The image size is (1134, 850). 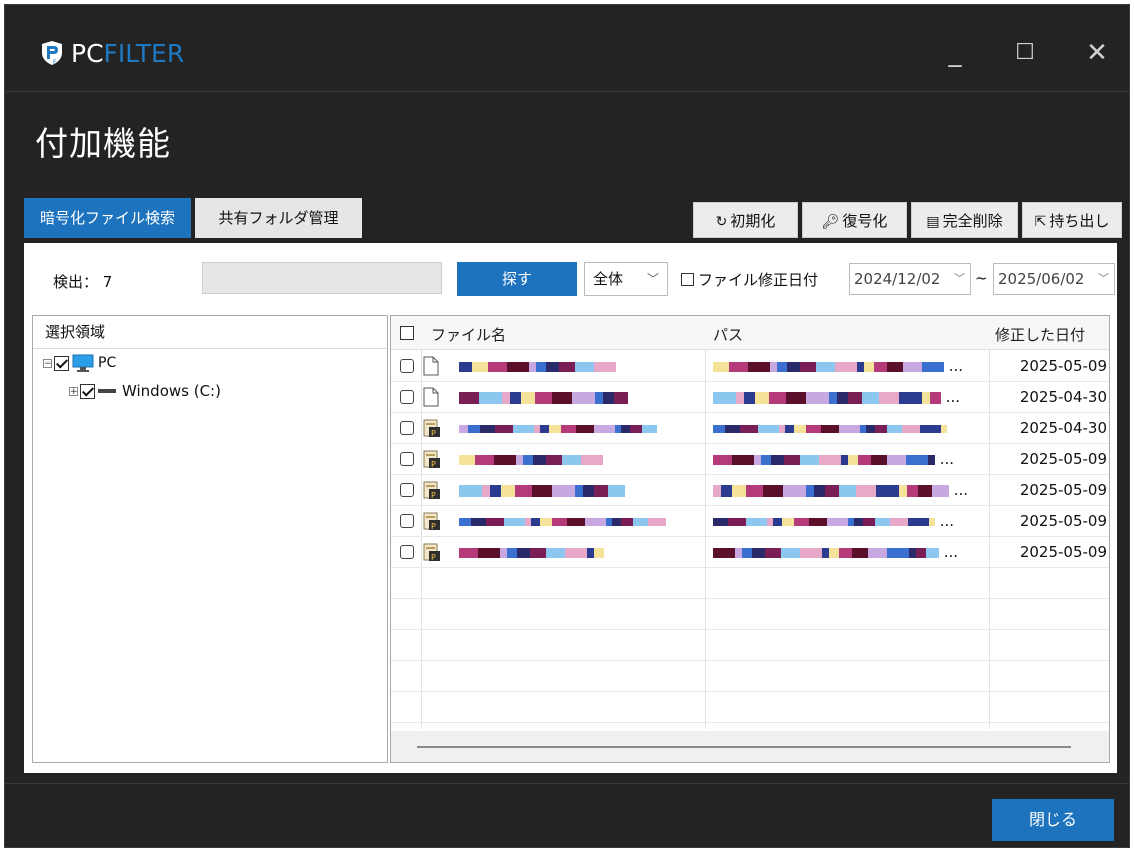 What do you see at coordinates (103, 143) in the screenshot?
I see `page-title: 付加機能` at bounding box center [103, 143].